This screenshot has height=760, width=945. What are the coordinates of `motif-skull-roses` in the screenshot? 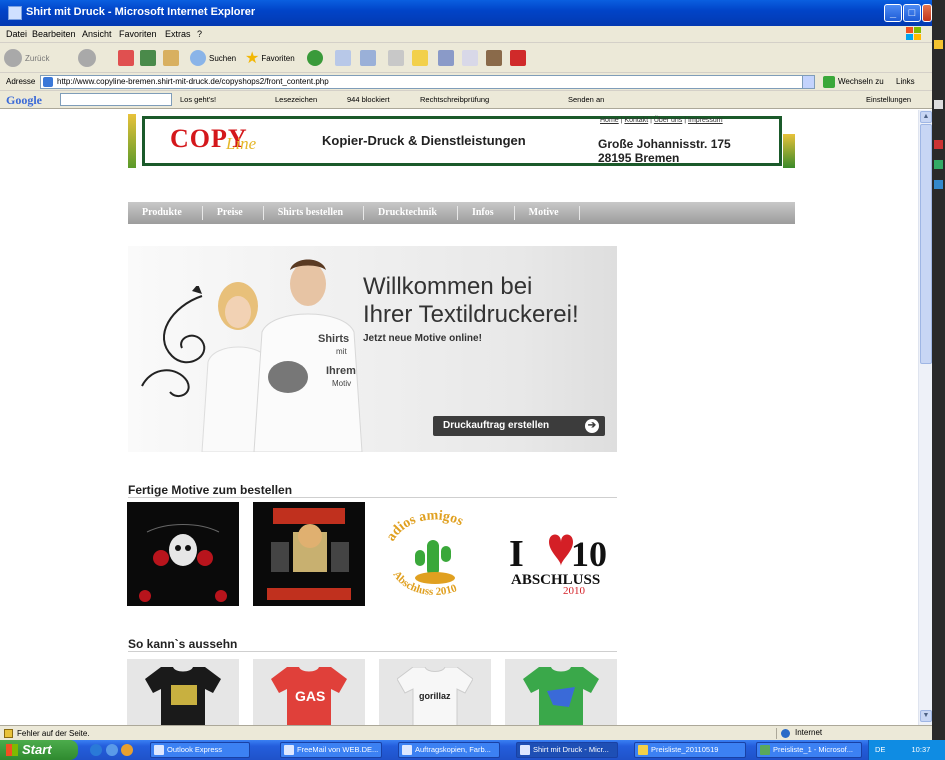 It's located at (183, 554).